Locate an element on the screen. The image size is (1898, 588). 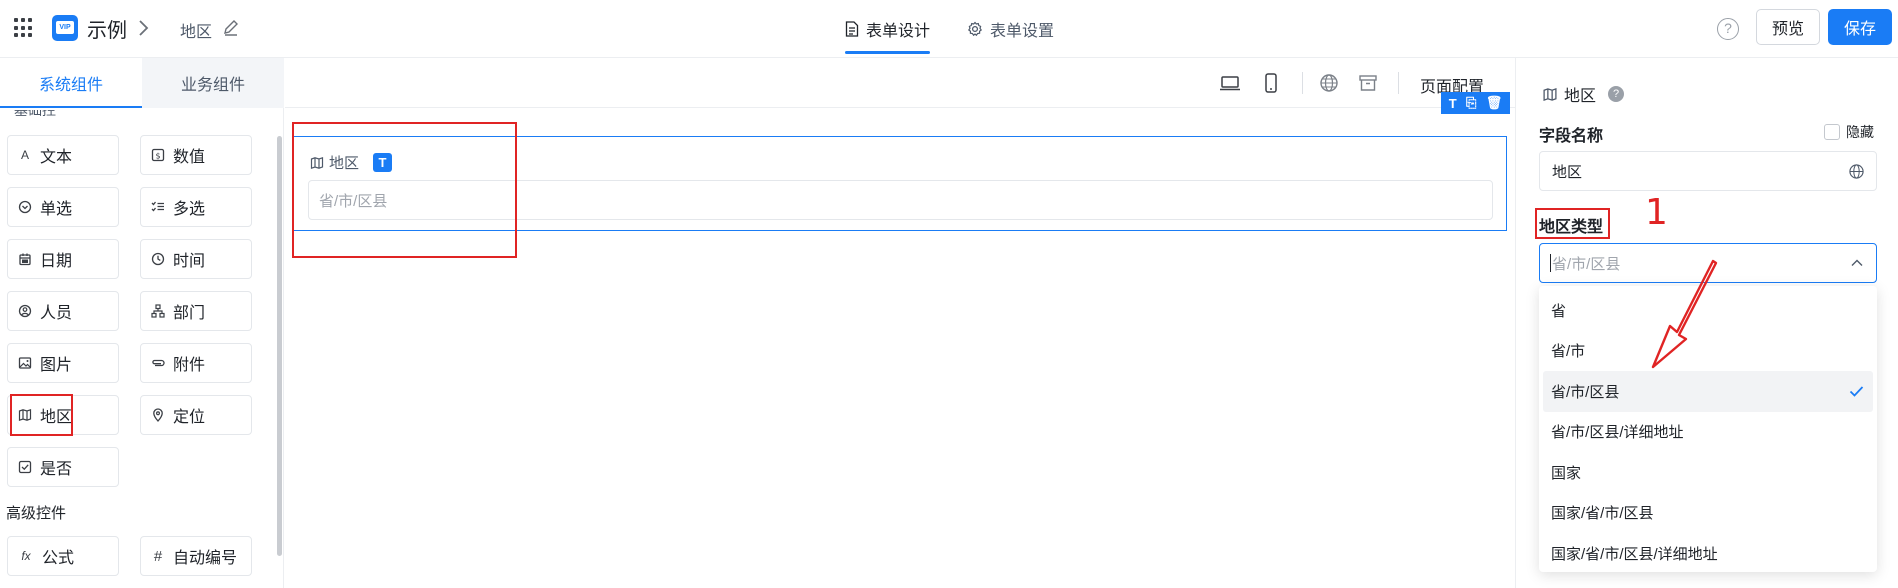
dropdown-option: 国家/省/市/区县 is located at coordinates (1708, 513).